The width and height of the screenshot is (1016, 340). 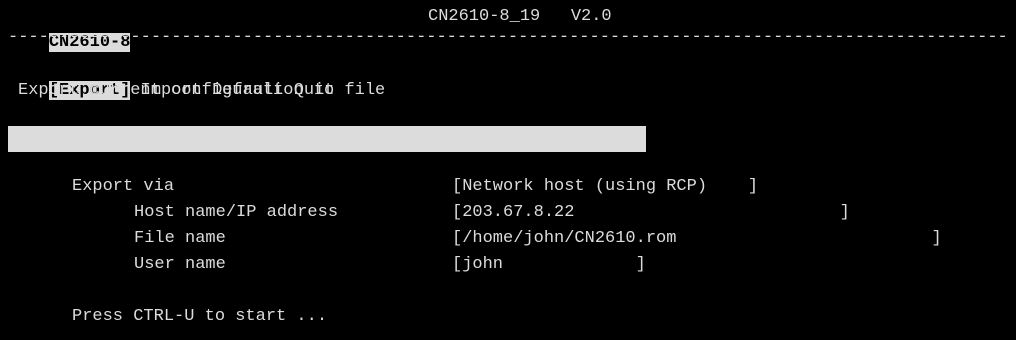 I want to click on header-row: CN2610-8, so click(x=69, y=28).